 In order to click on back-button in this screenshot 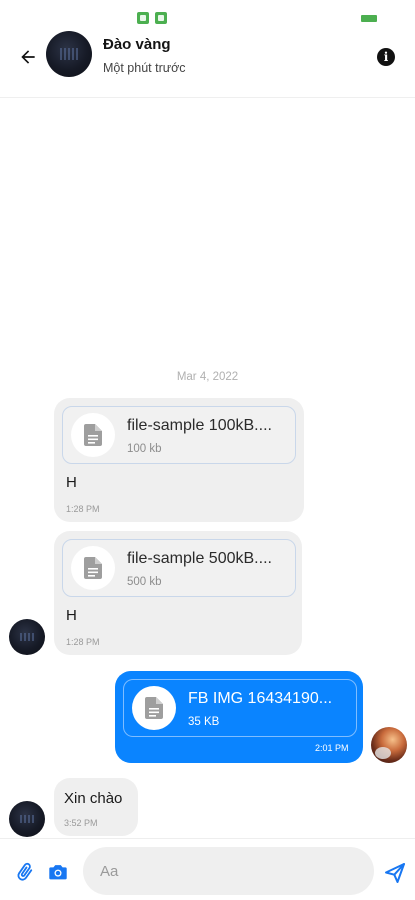, I will do `click(28, 57)`.